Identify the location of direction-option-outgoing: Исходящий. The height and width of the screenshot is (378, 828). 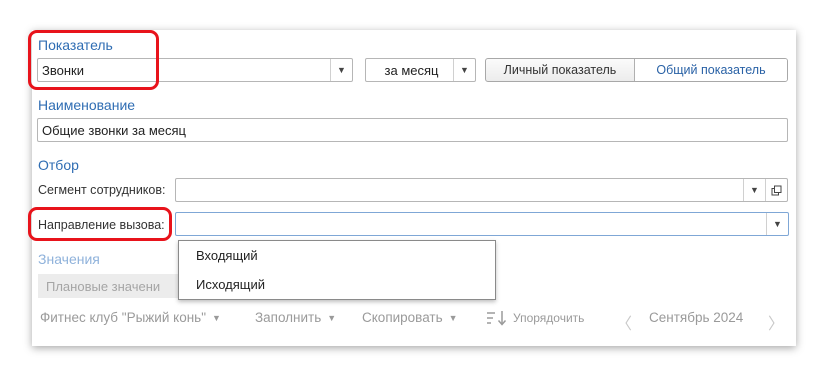
(337, 284).